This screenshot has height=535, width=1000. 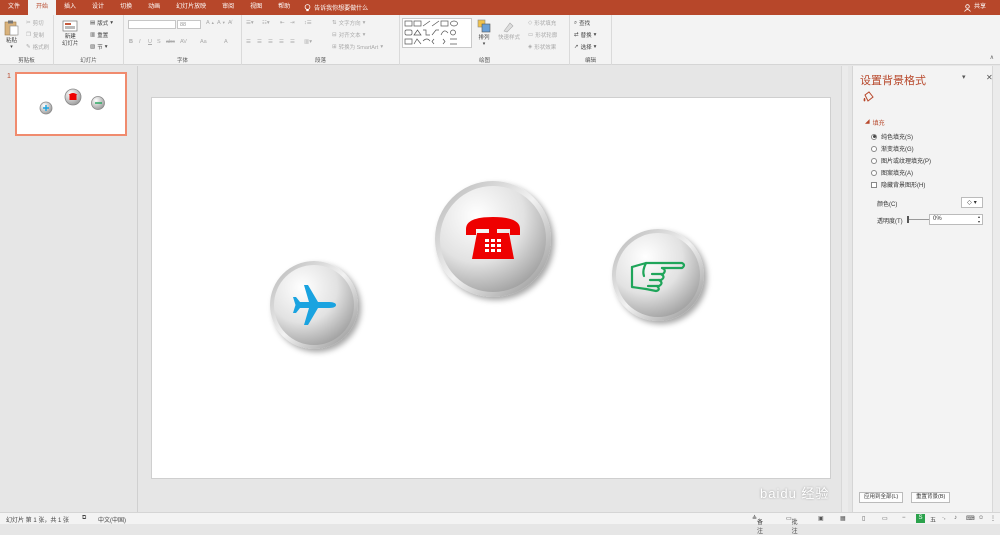 I want to click on slider-thumb, so click(x=908, y=219).